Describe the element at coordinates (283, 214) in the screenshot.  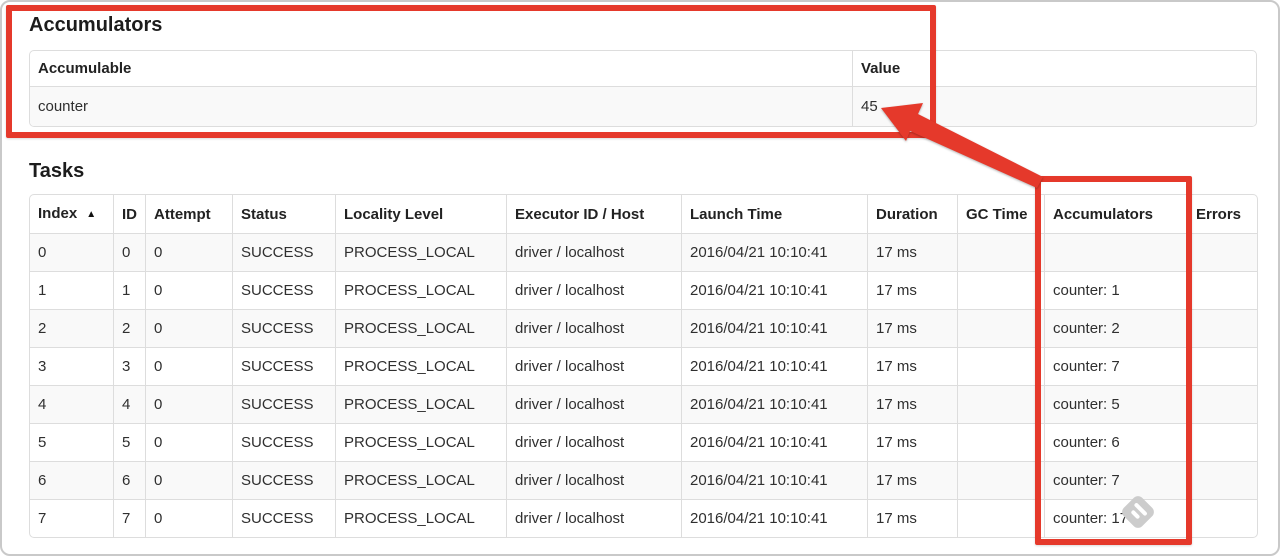
I see `tasks-header-status: Status` at that location.